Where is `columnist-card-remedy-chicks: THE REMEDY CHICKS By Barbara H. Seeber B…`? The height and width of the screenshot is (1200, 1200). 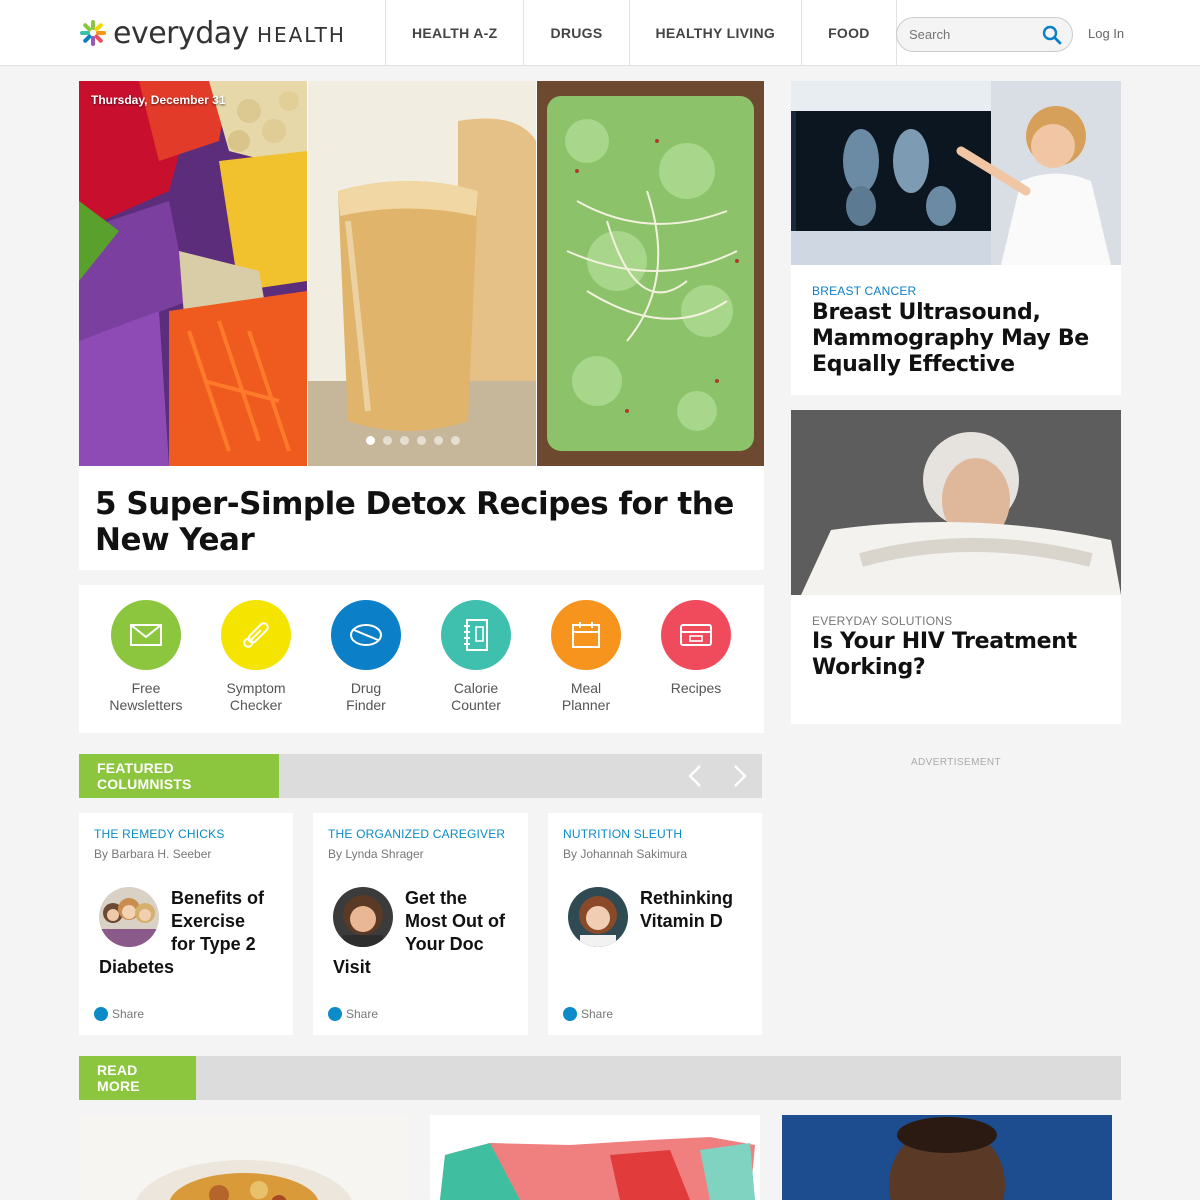
columnist-card-remedy-chicks: THE REMEDY CHICKS By Barbara H. Seeber B… is located at coordinates (186, 924).